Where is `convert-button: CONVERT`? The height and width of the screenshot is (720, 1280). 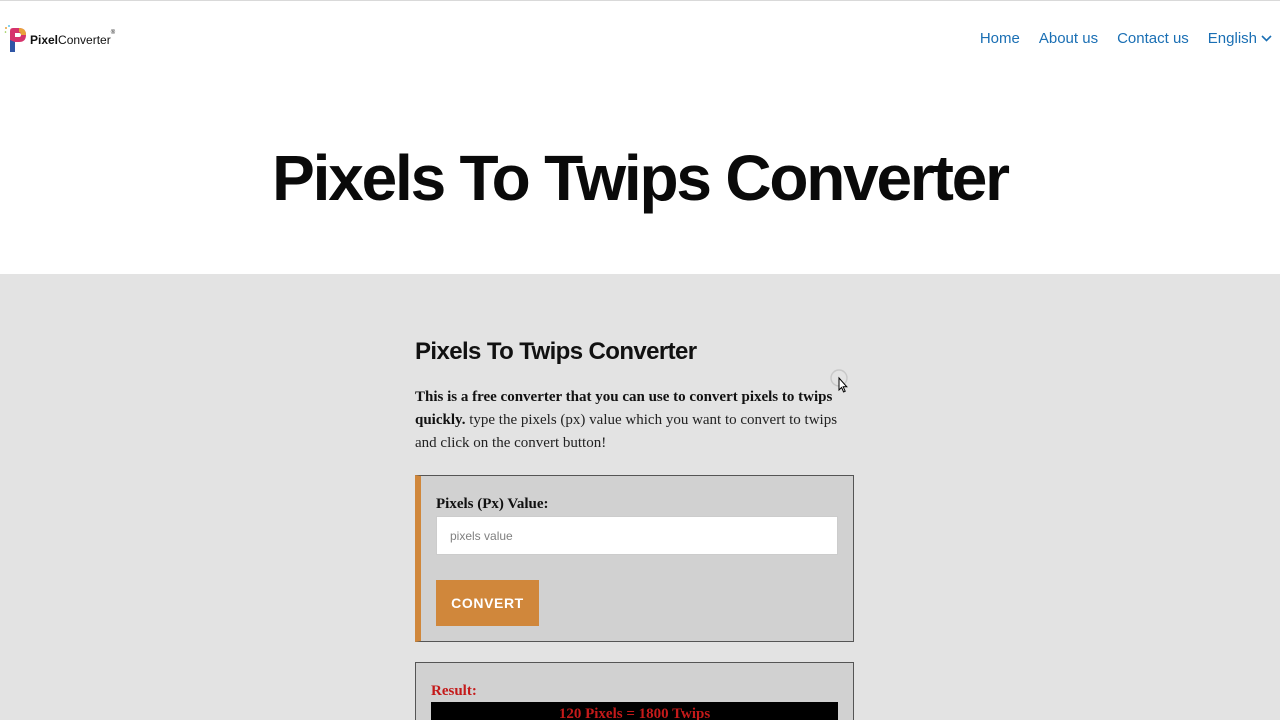 convert-button: CONVERT is located at coordinates (487, 603).